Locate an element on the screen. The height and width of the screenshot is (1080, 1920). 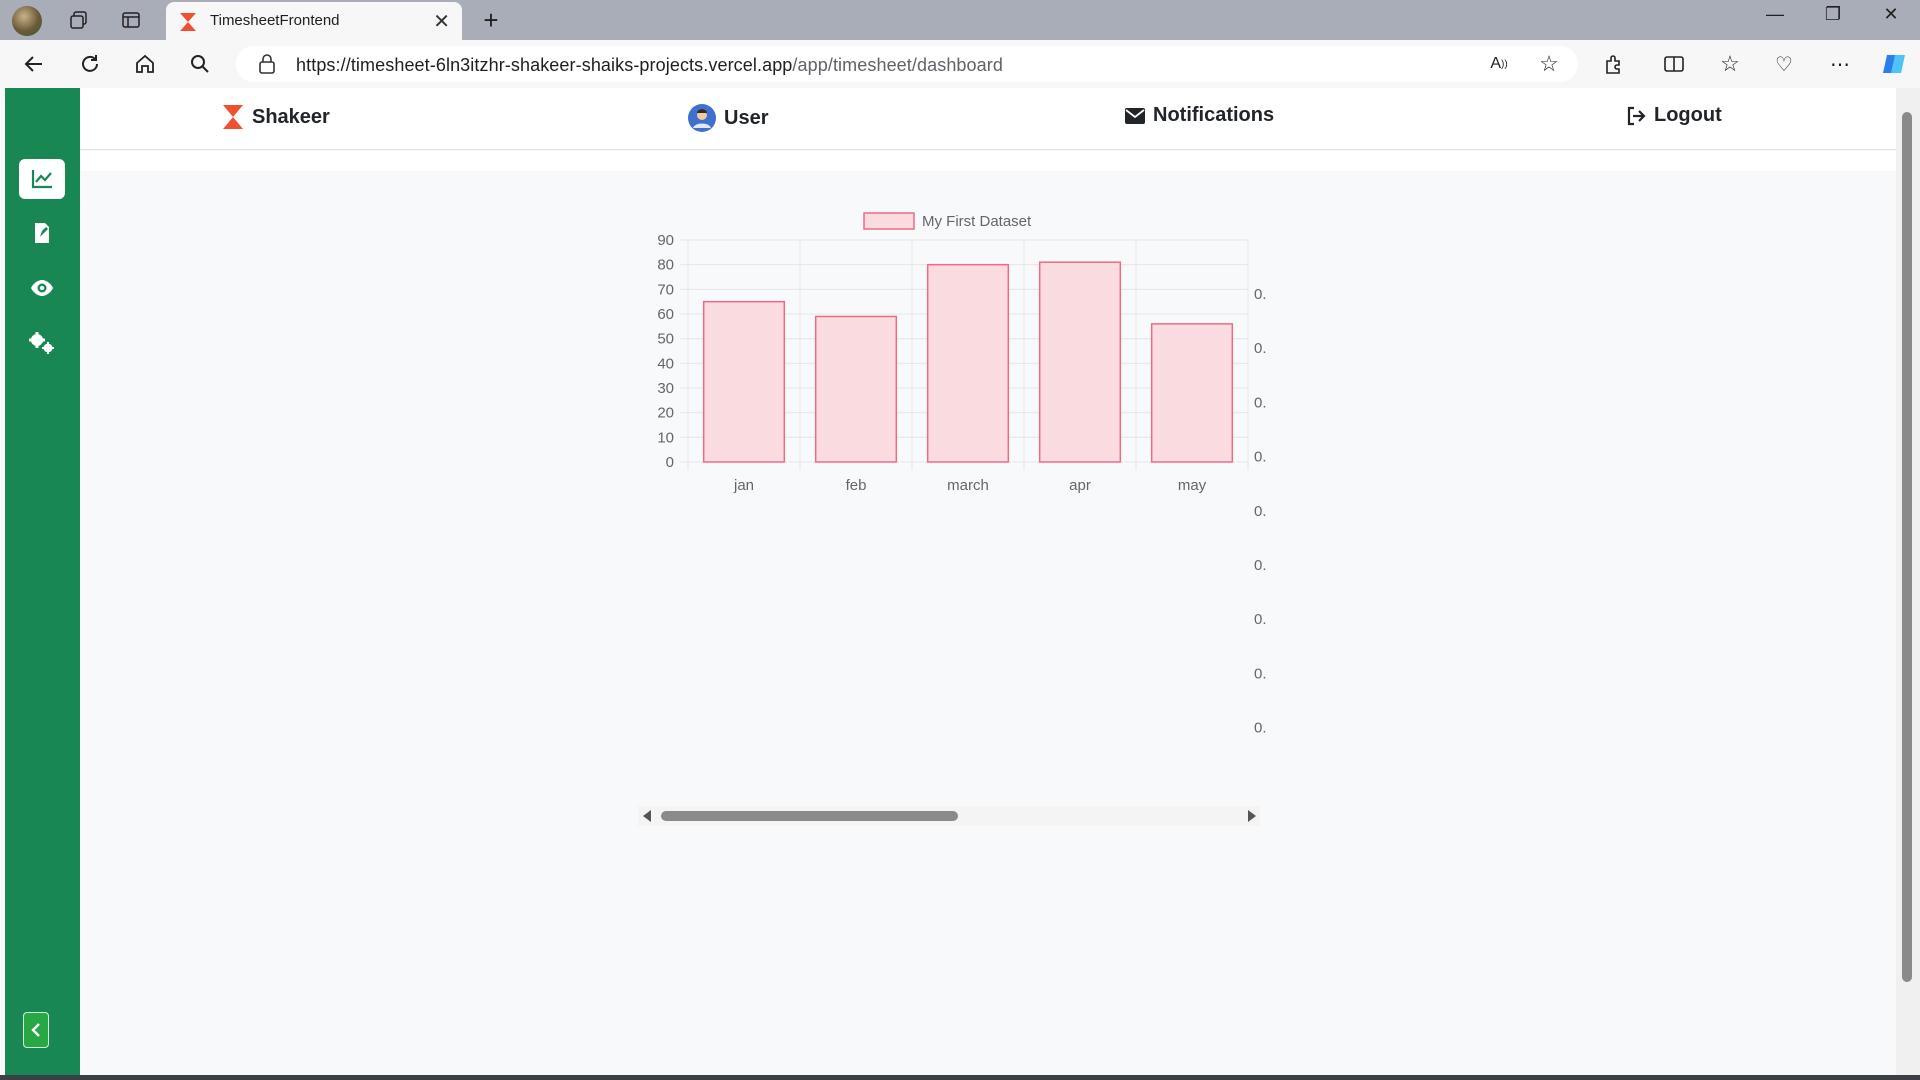
chart-horizontal-scrollbar is located at coordinates (949, 816).